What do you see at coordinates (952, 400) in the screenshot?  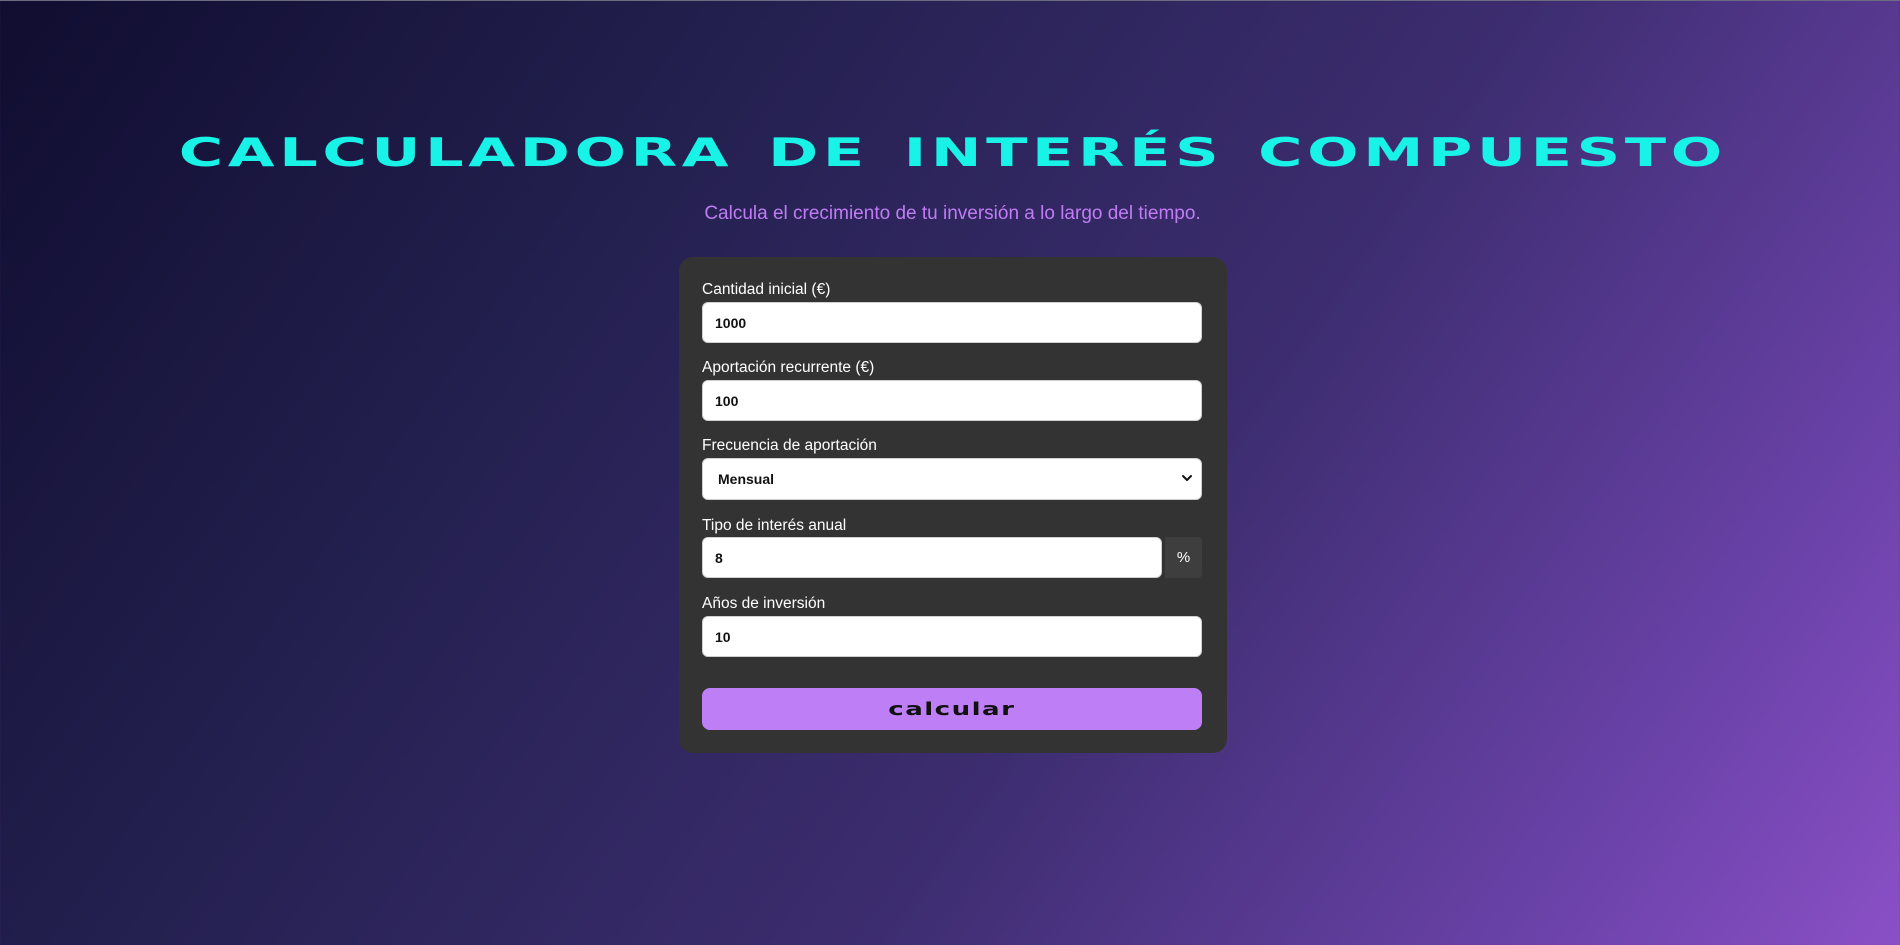 I see `recurring-contribution-input` at bounding box center [952, 400].